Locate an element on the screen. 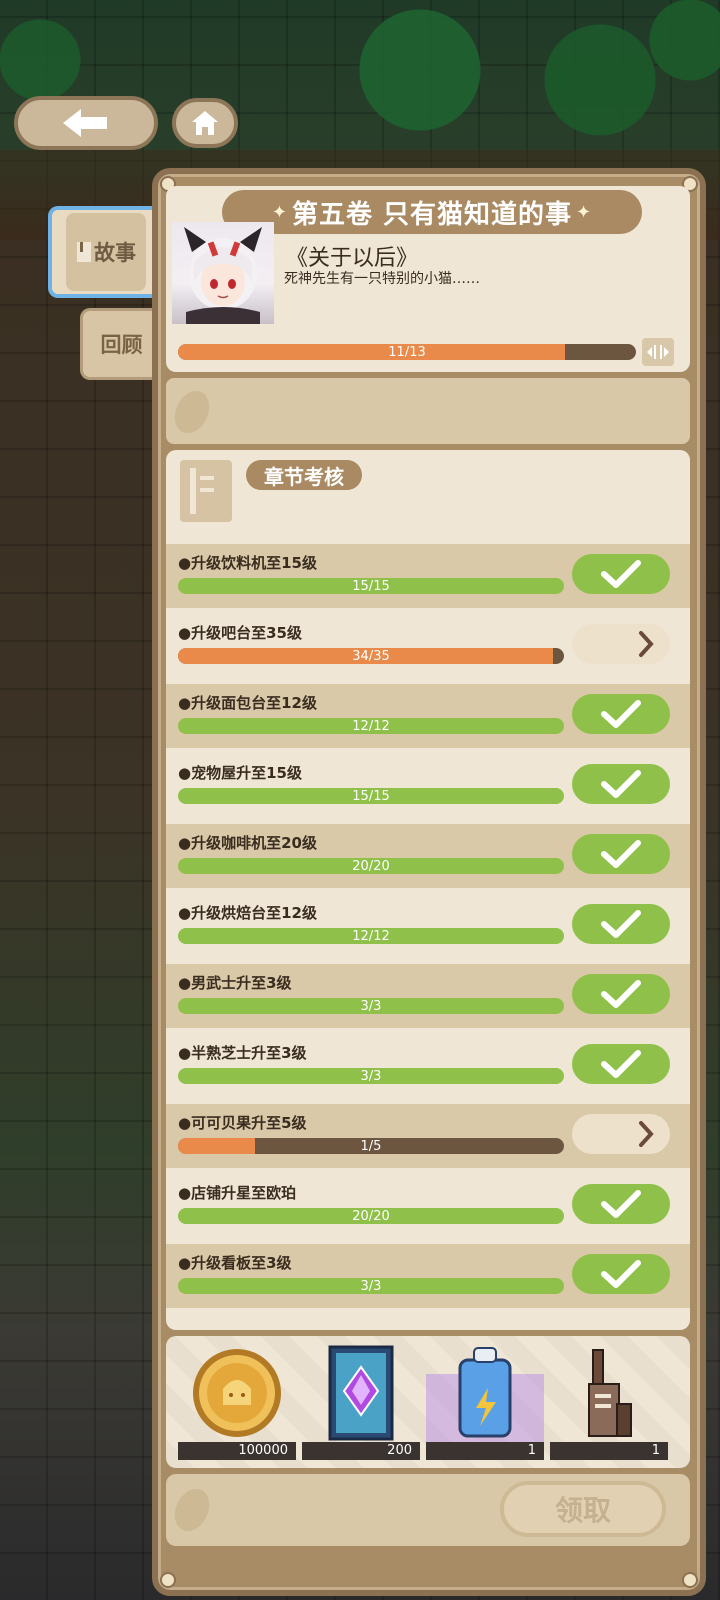 This screenshot has width=720, height=1600. home-icon is located at coordinates (205, 123).